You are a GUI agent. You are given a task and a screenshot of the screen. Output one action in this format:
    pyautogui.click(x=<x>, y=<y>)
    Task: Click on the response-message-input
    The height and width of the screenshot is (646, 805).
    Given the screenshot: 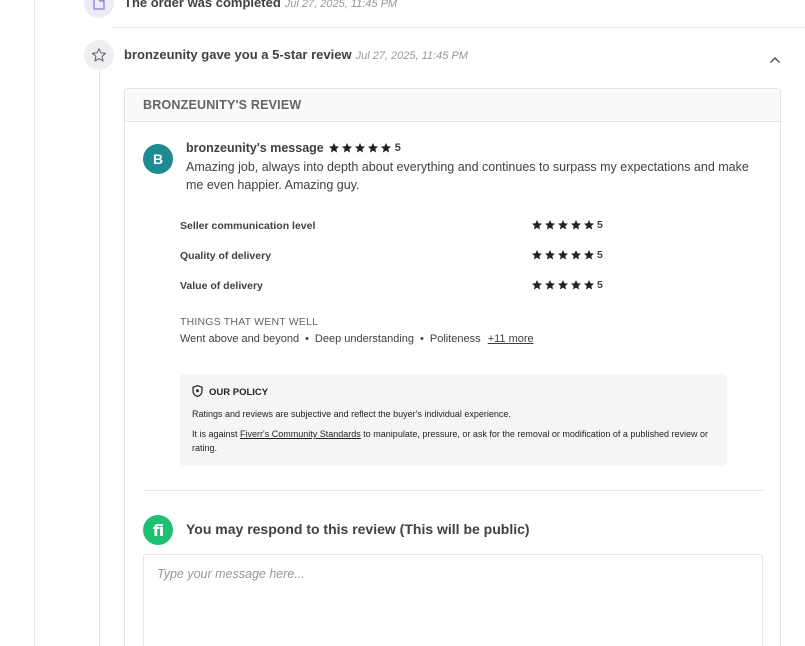 What is the action you would take?
    pyautogui.click(x=453, y=600)
    